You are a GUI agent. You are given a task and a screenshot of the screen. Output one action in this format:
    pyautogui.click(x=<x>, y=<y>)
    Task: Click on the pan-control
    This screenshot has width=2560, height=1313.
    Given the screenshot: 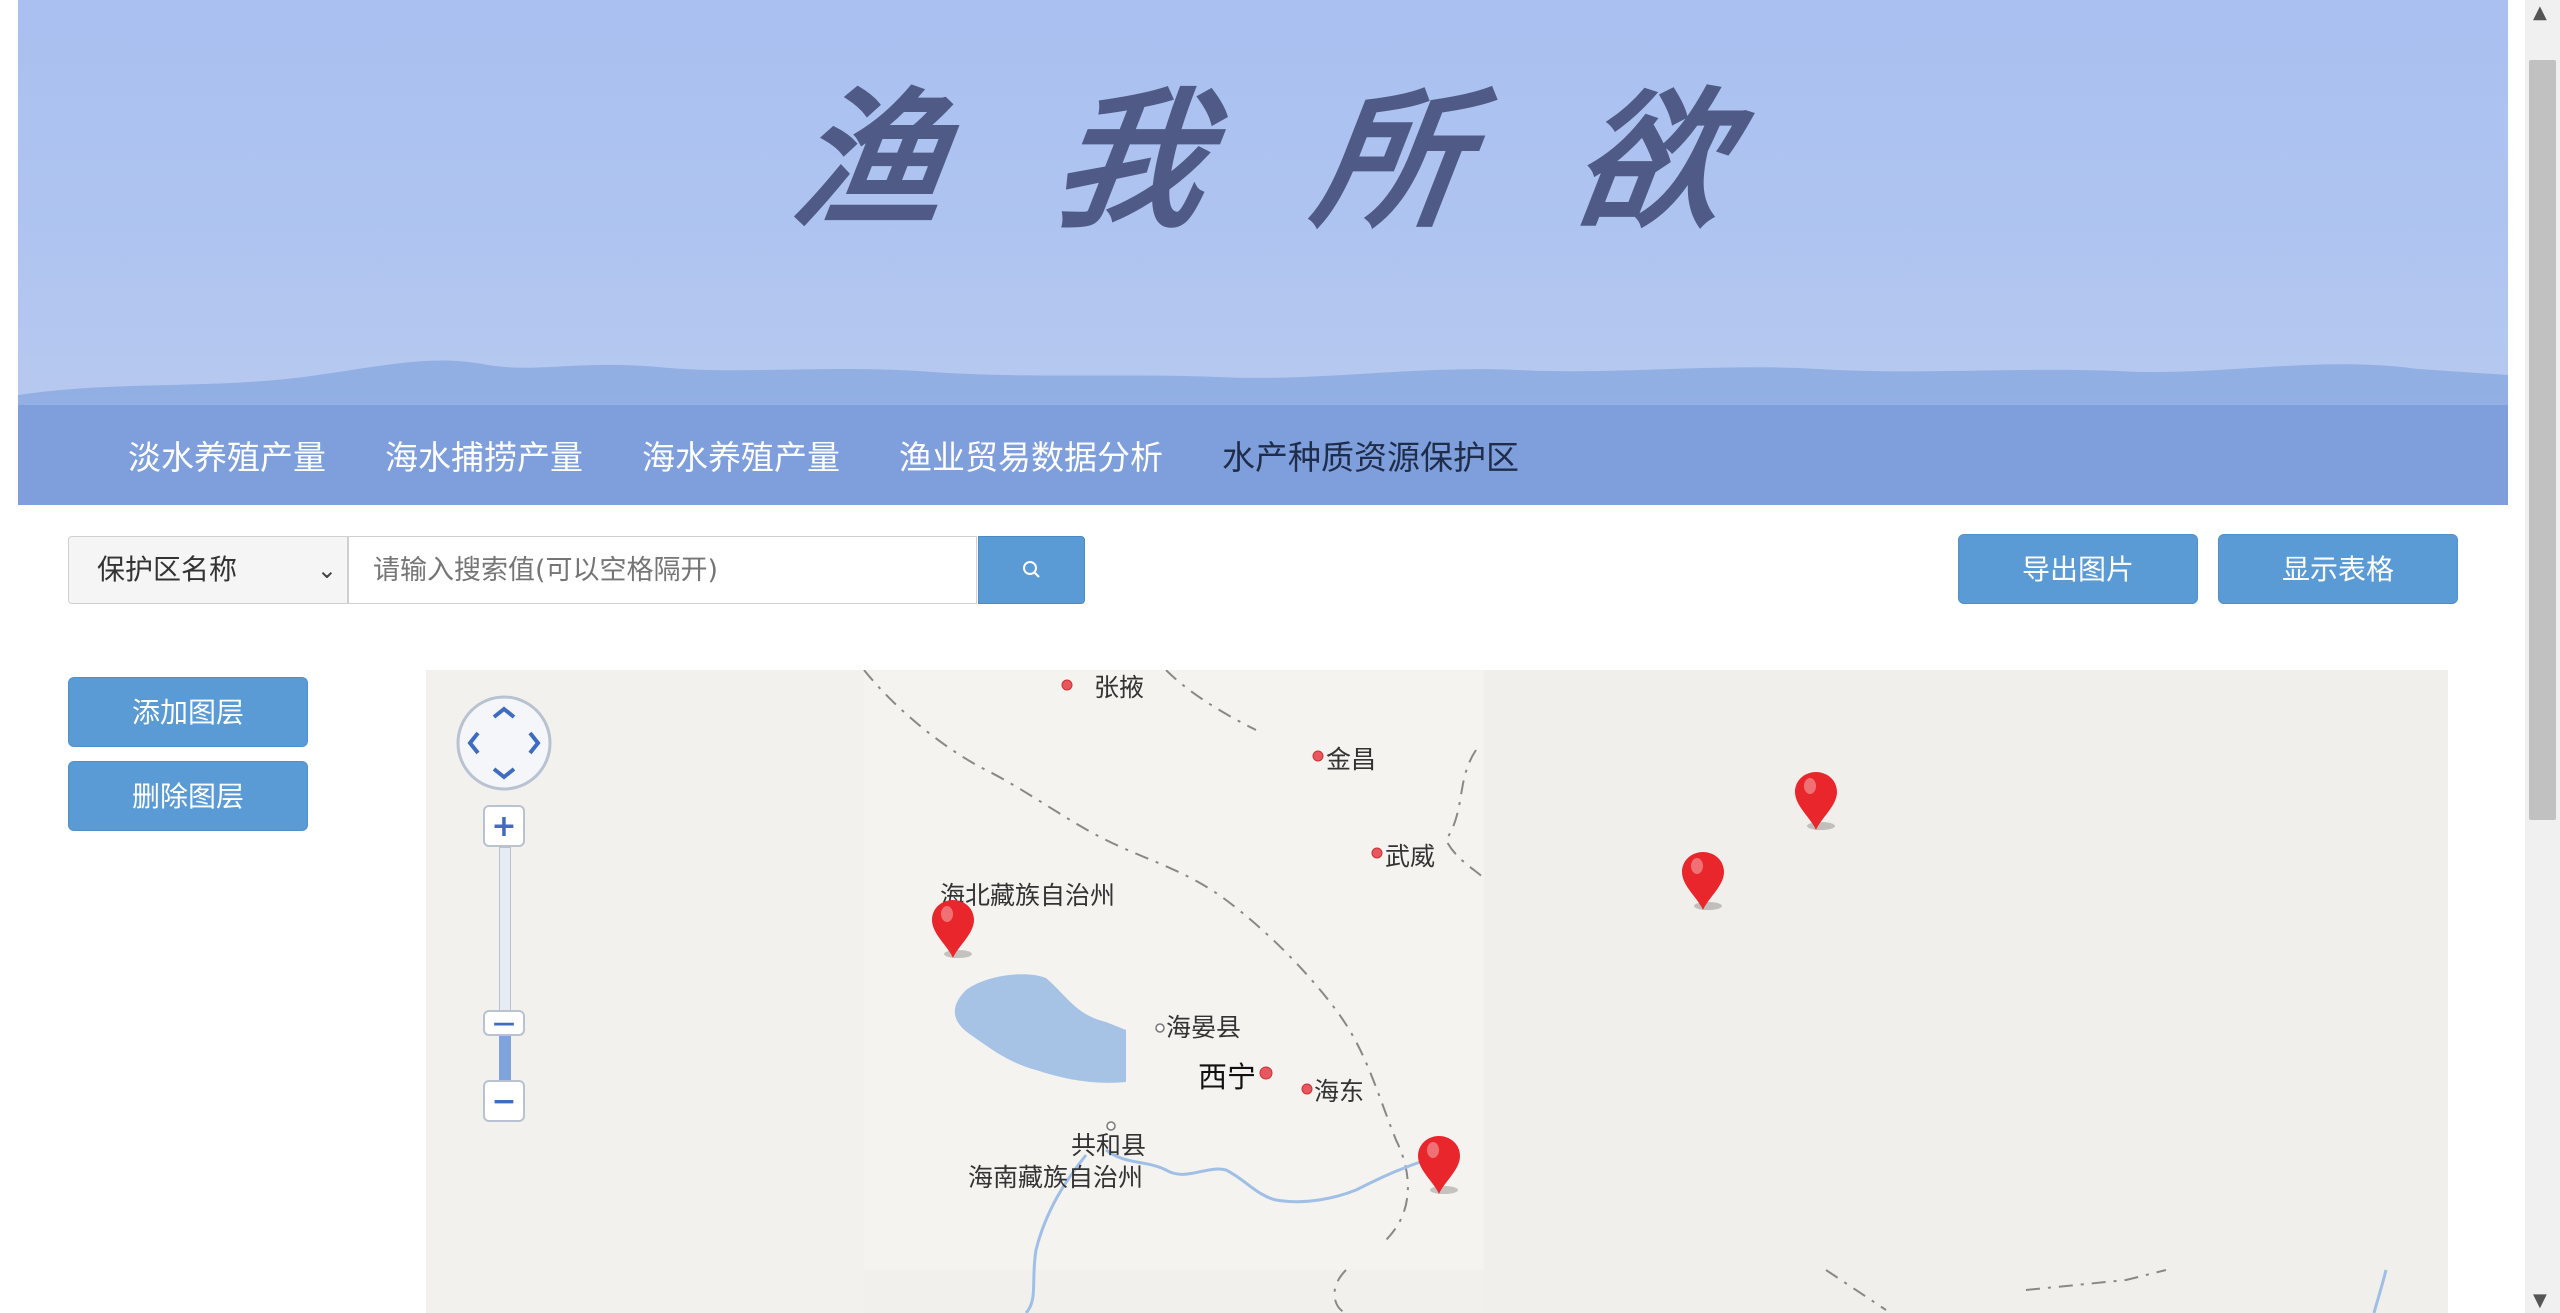 What is the action you would take?
    pyautogui.click(x=504, y=743)
    